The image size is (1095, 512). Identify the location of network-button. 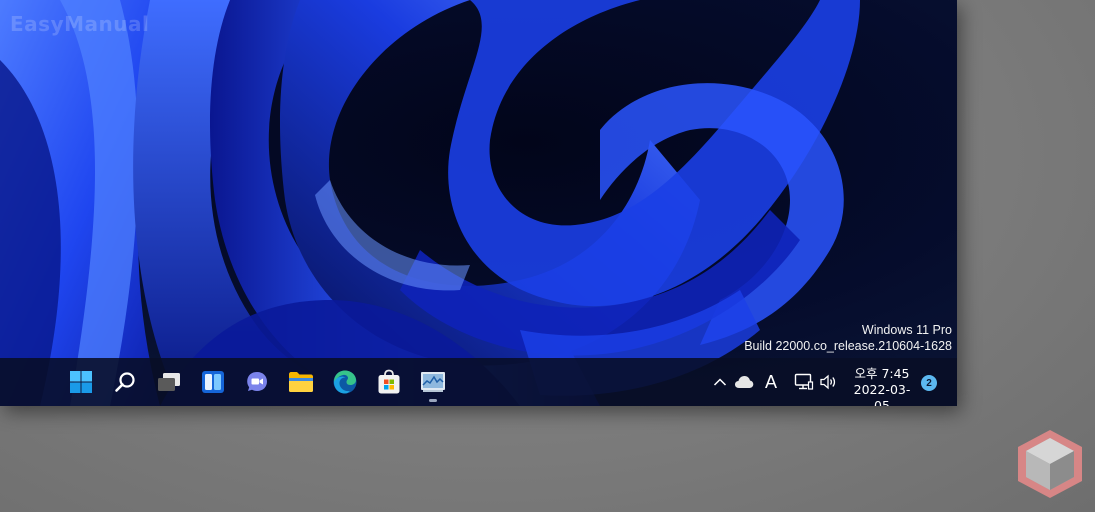
(804, 382).